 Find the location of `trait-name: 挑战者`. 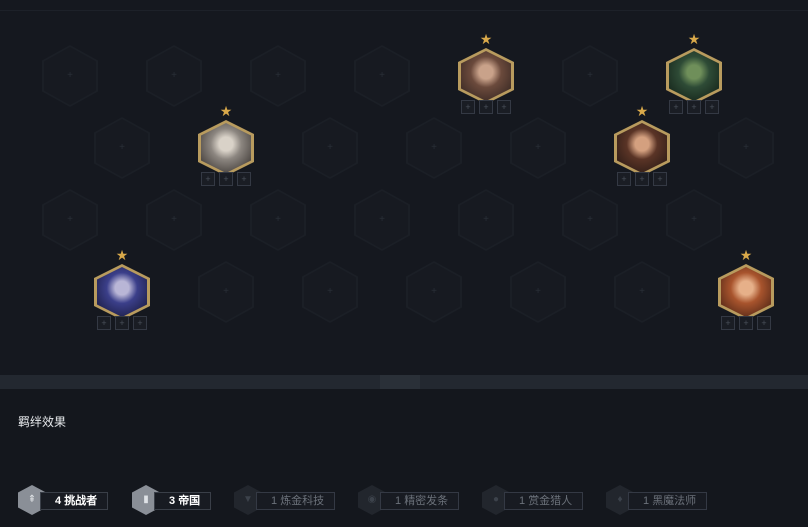

trait-name: 挑战者 is located at coordinates (81, 501).